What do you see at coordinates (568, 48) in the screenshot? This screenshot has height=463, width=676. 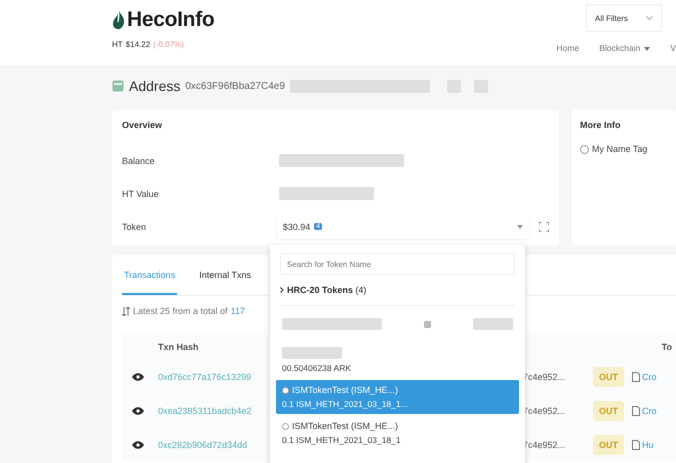 I see `nav-link: Home` at bounding box center [568, 48].